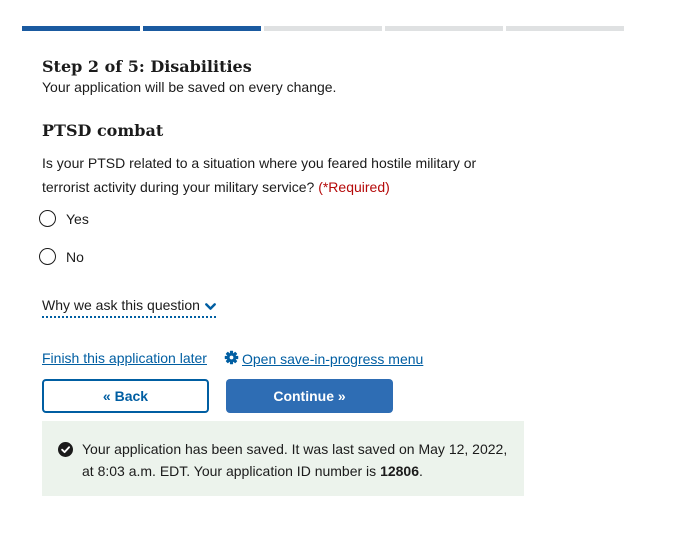 The image size is (700, 535). What do you see at coordinates (75, 257) in the screenshot?
I see `radio-label-no: No` at bounding box center [75, 257].